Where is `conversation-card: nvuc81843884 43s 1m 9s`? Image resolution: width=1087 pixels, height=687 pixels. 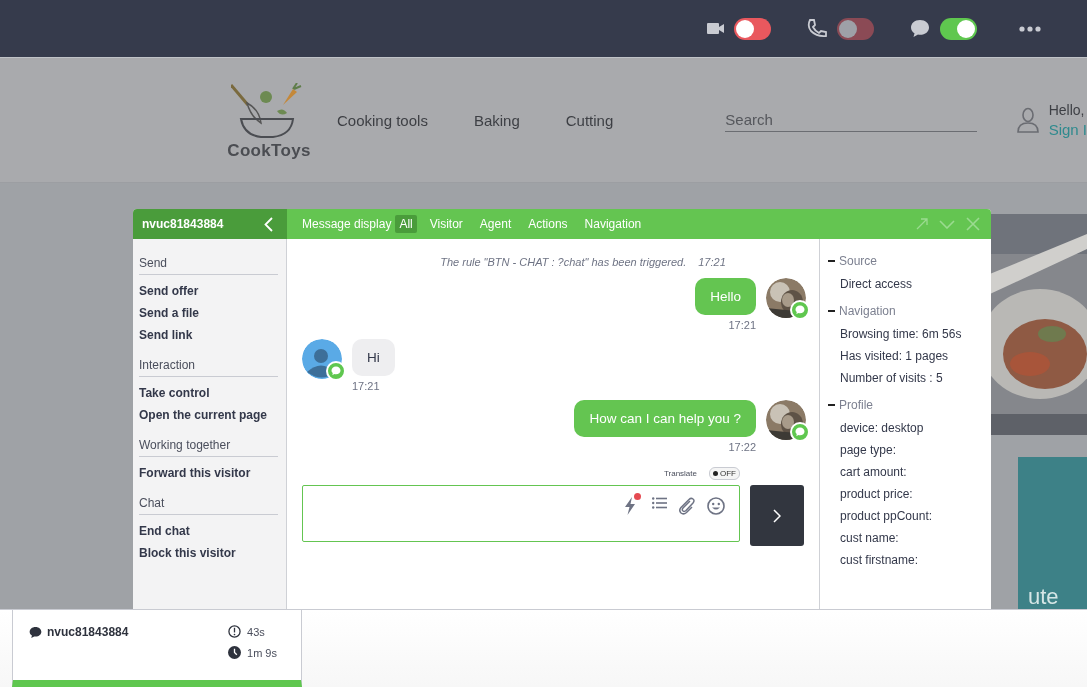
conversation-card: nvuc81843884 43s 1m 9s is located at coordinates (157, 648).